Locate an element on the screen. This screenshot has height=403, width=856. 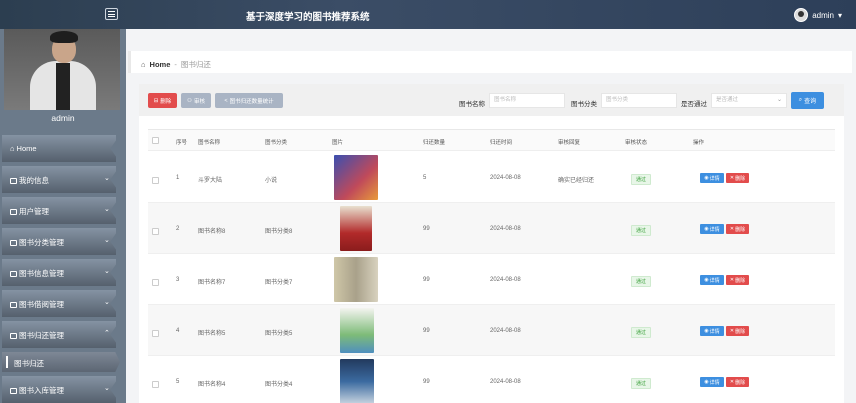
delete-button-label: 删除 is located at coordinates (166, 101).